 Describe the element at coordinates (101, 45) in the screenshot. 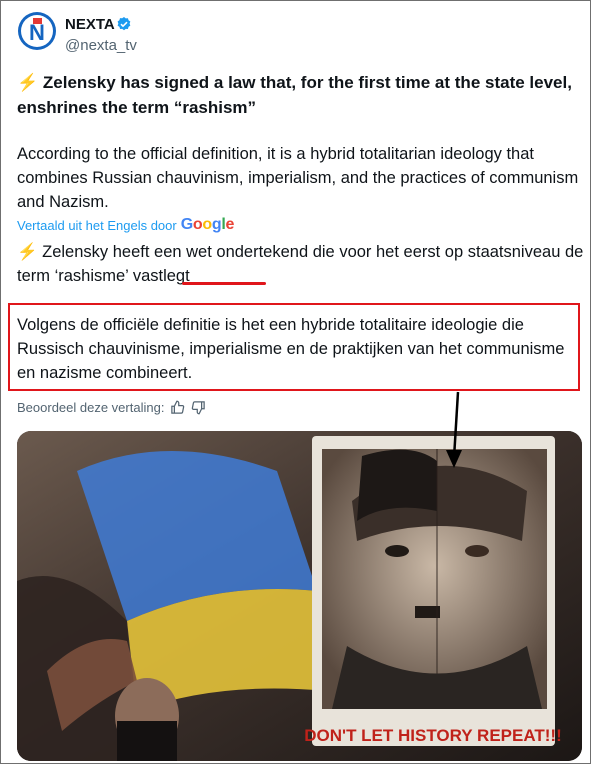

I see `account-handle: @nexta_tv` at that location.